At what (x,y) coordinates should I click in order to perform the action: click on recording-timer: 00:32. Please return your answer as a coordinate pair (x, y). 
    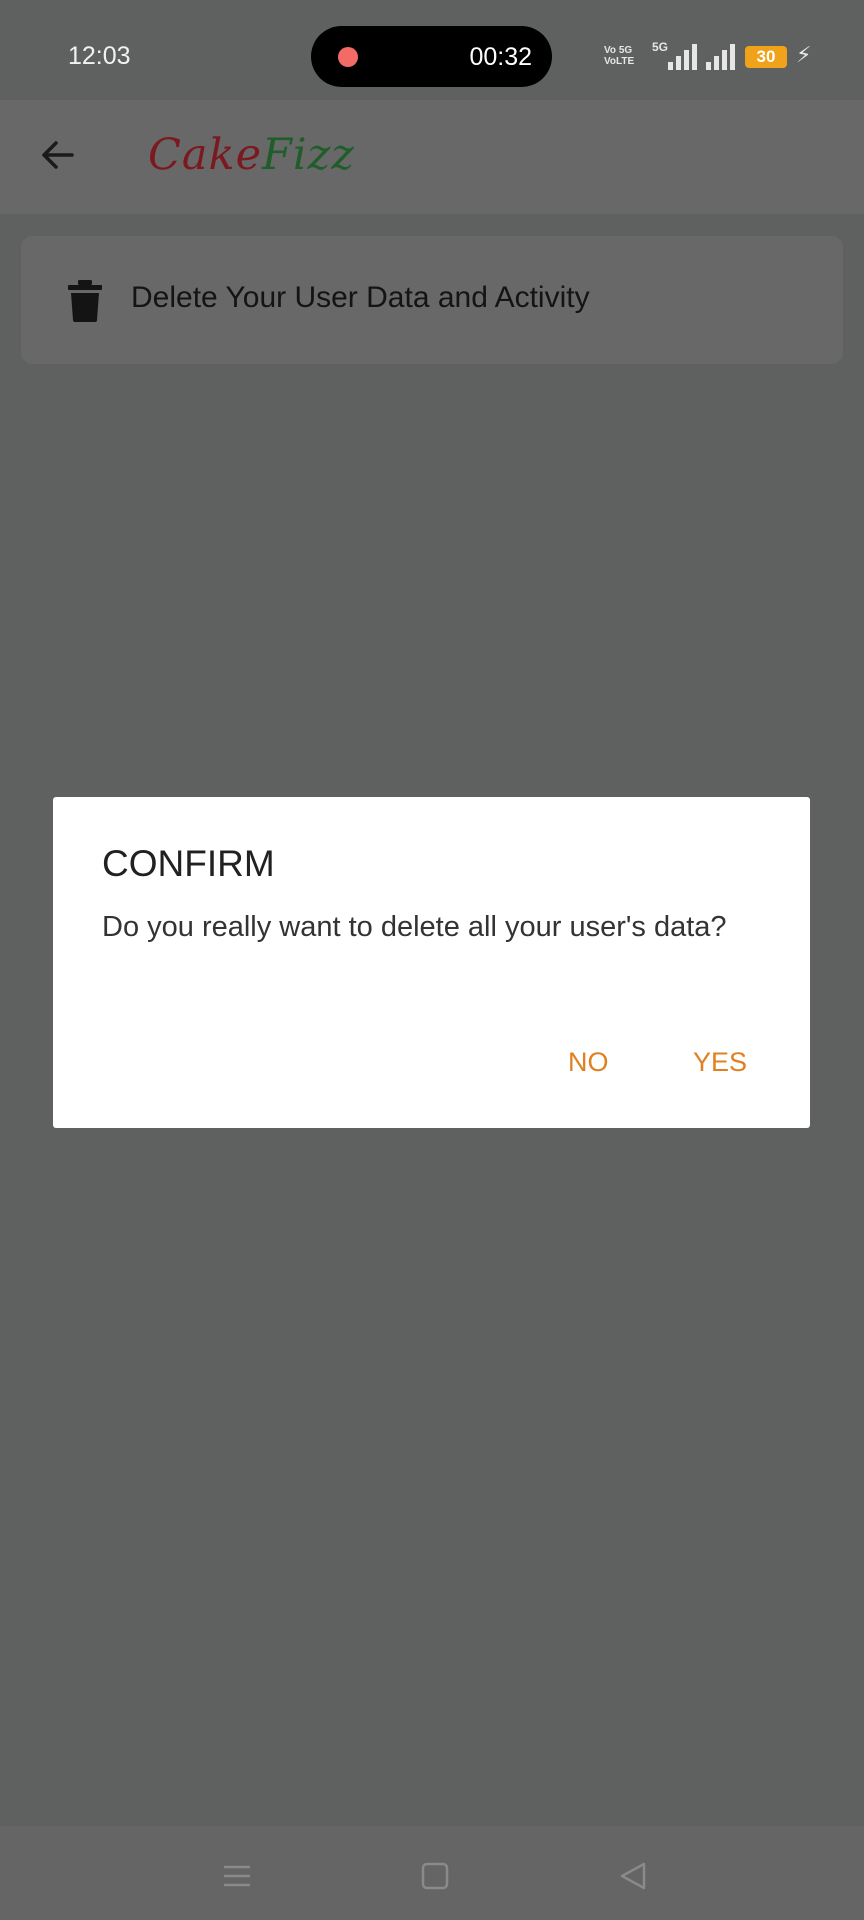
    Looking at the image, I should click on (500, 57).